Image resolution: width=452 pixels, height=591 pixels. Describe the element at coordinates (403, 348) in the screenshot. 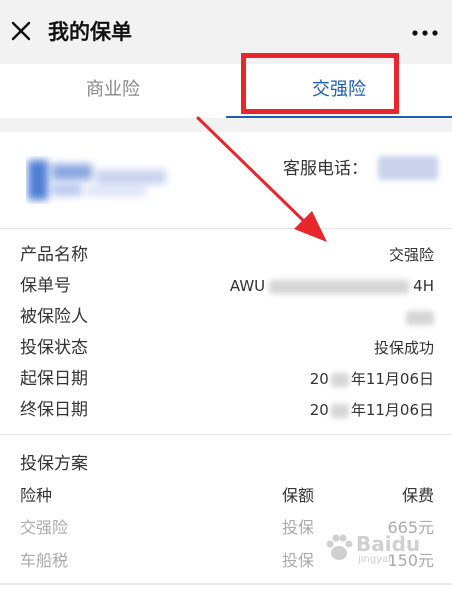

I see `detail-value: 投保成功` at that location.